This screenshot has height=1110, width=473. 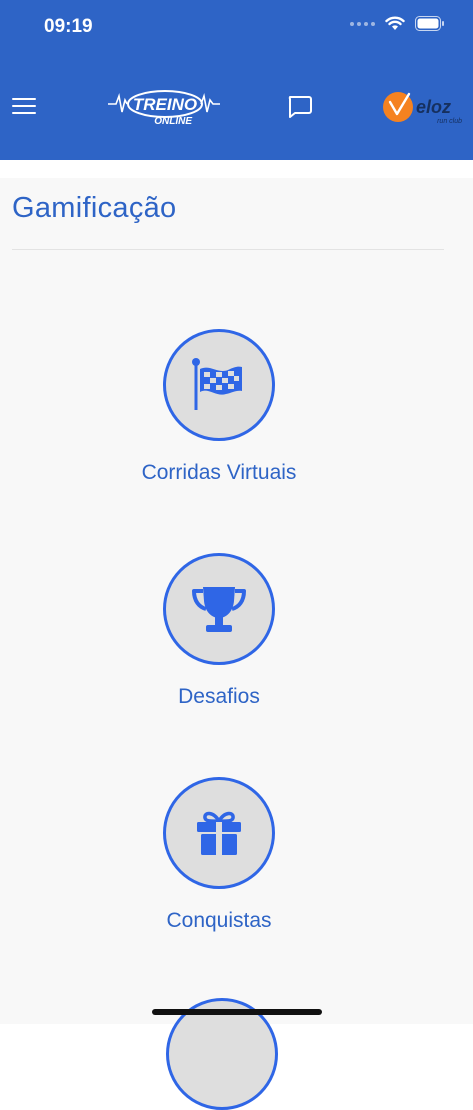 What do you see at coordinates (395, 23) in the screenshot?
I see `wifi-icon` at bounding box center [395, 23].